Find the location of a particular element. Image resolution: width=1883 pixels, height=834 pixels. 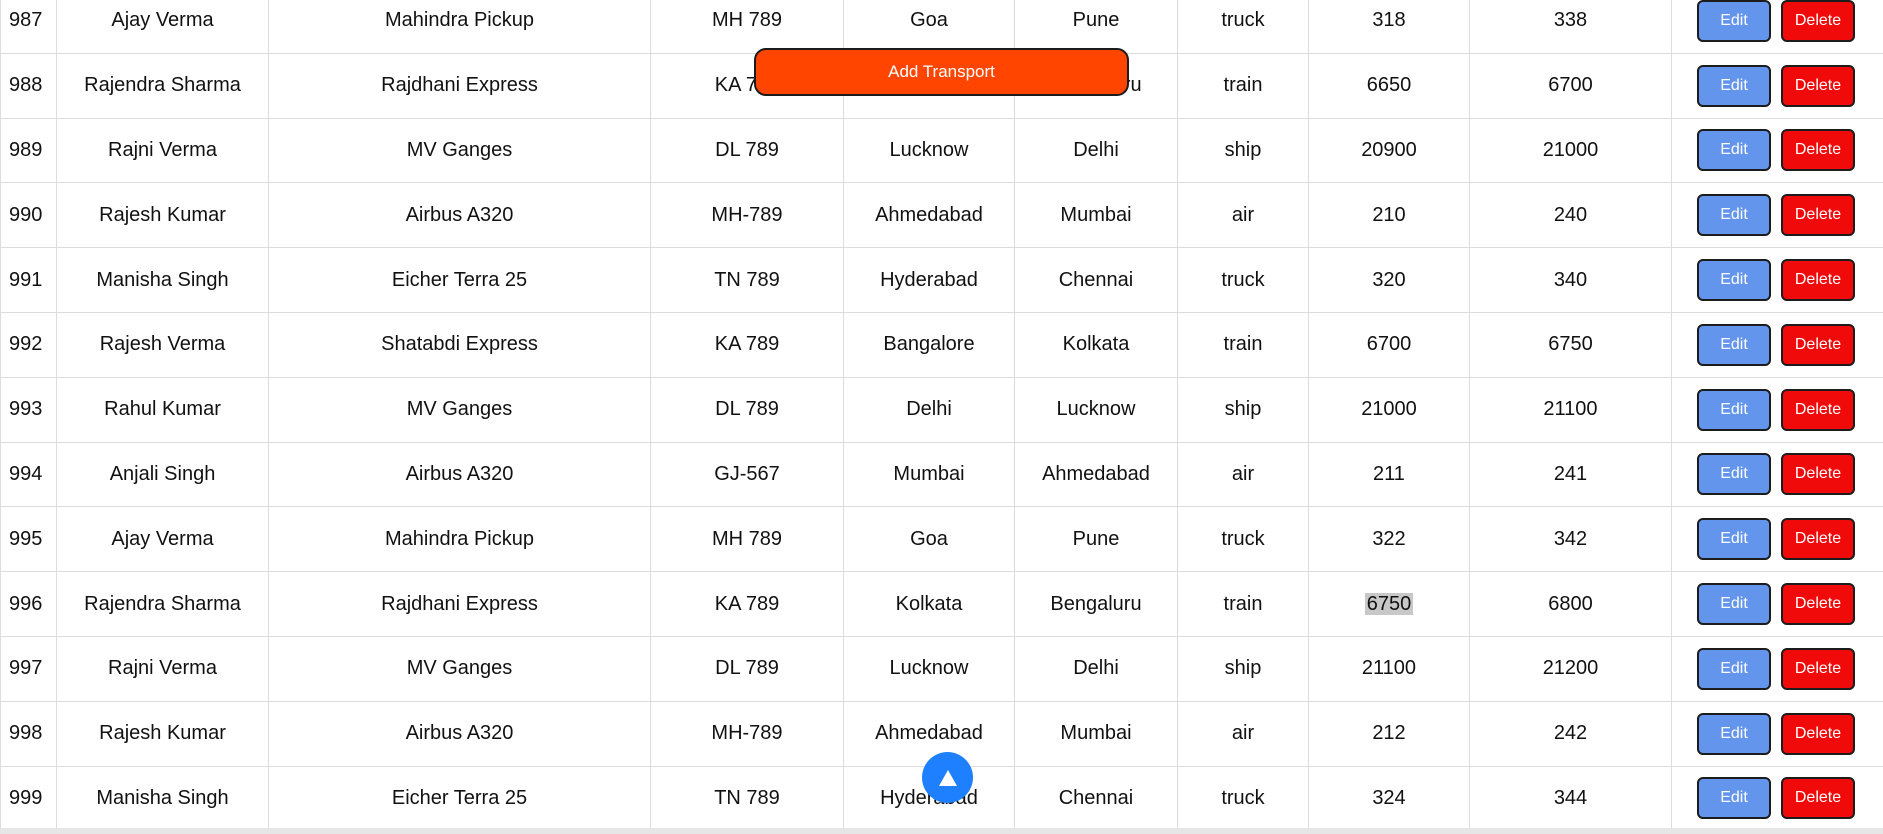

scroll-to-top-button is located at coordinates (947, 777).